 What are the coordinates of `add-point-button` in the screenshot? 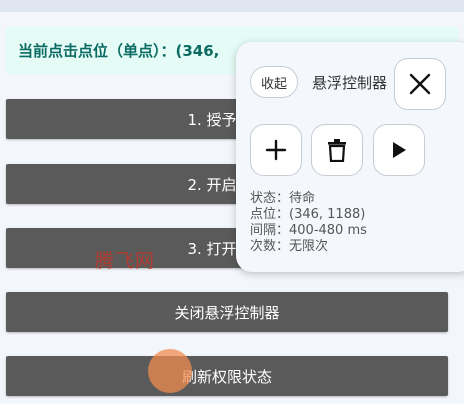 It's located at (276, 150).